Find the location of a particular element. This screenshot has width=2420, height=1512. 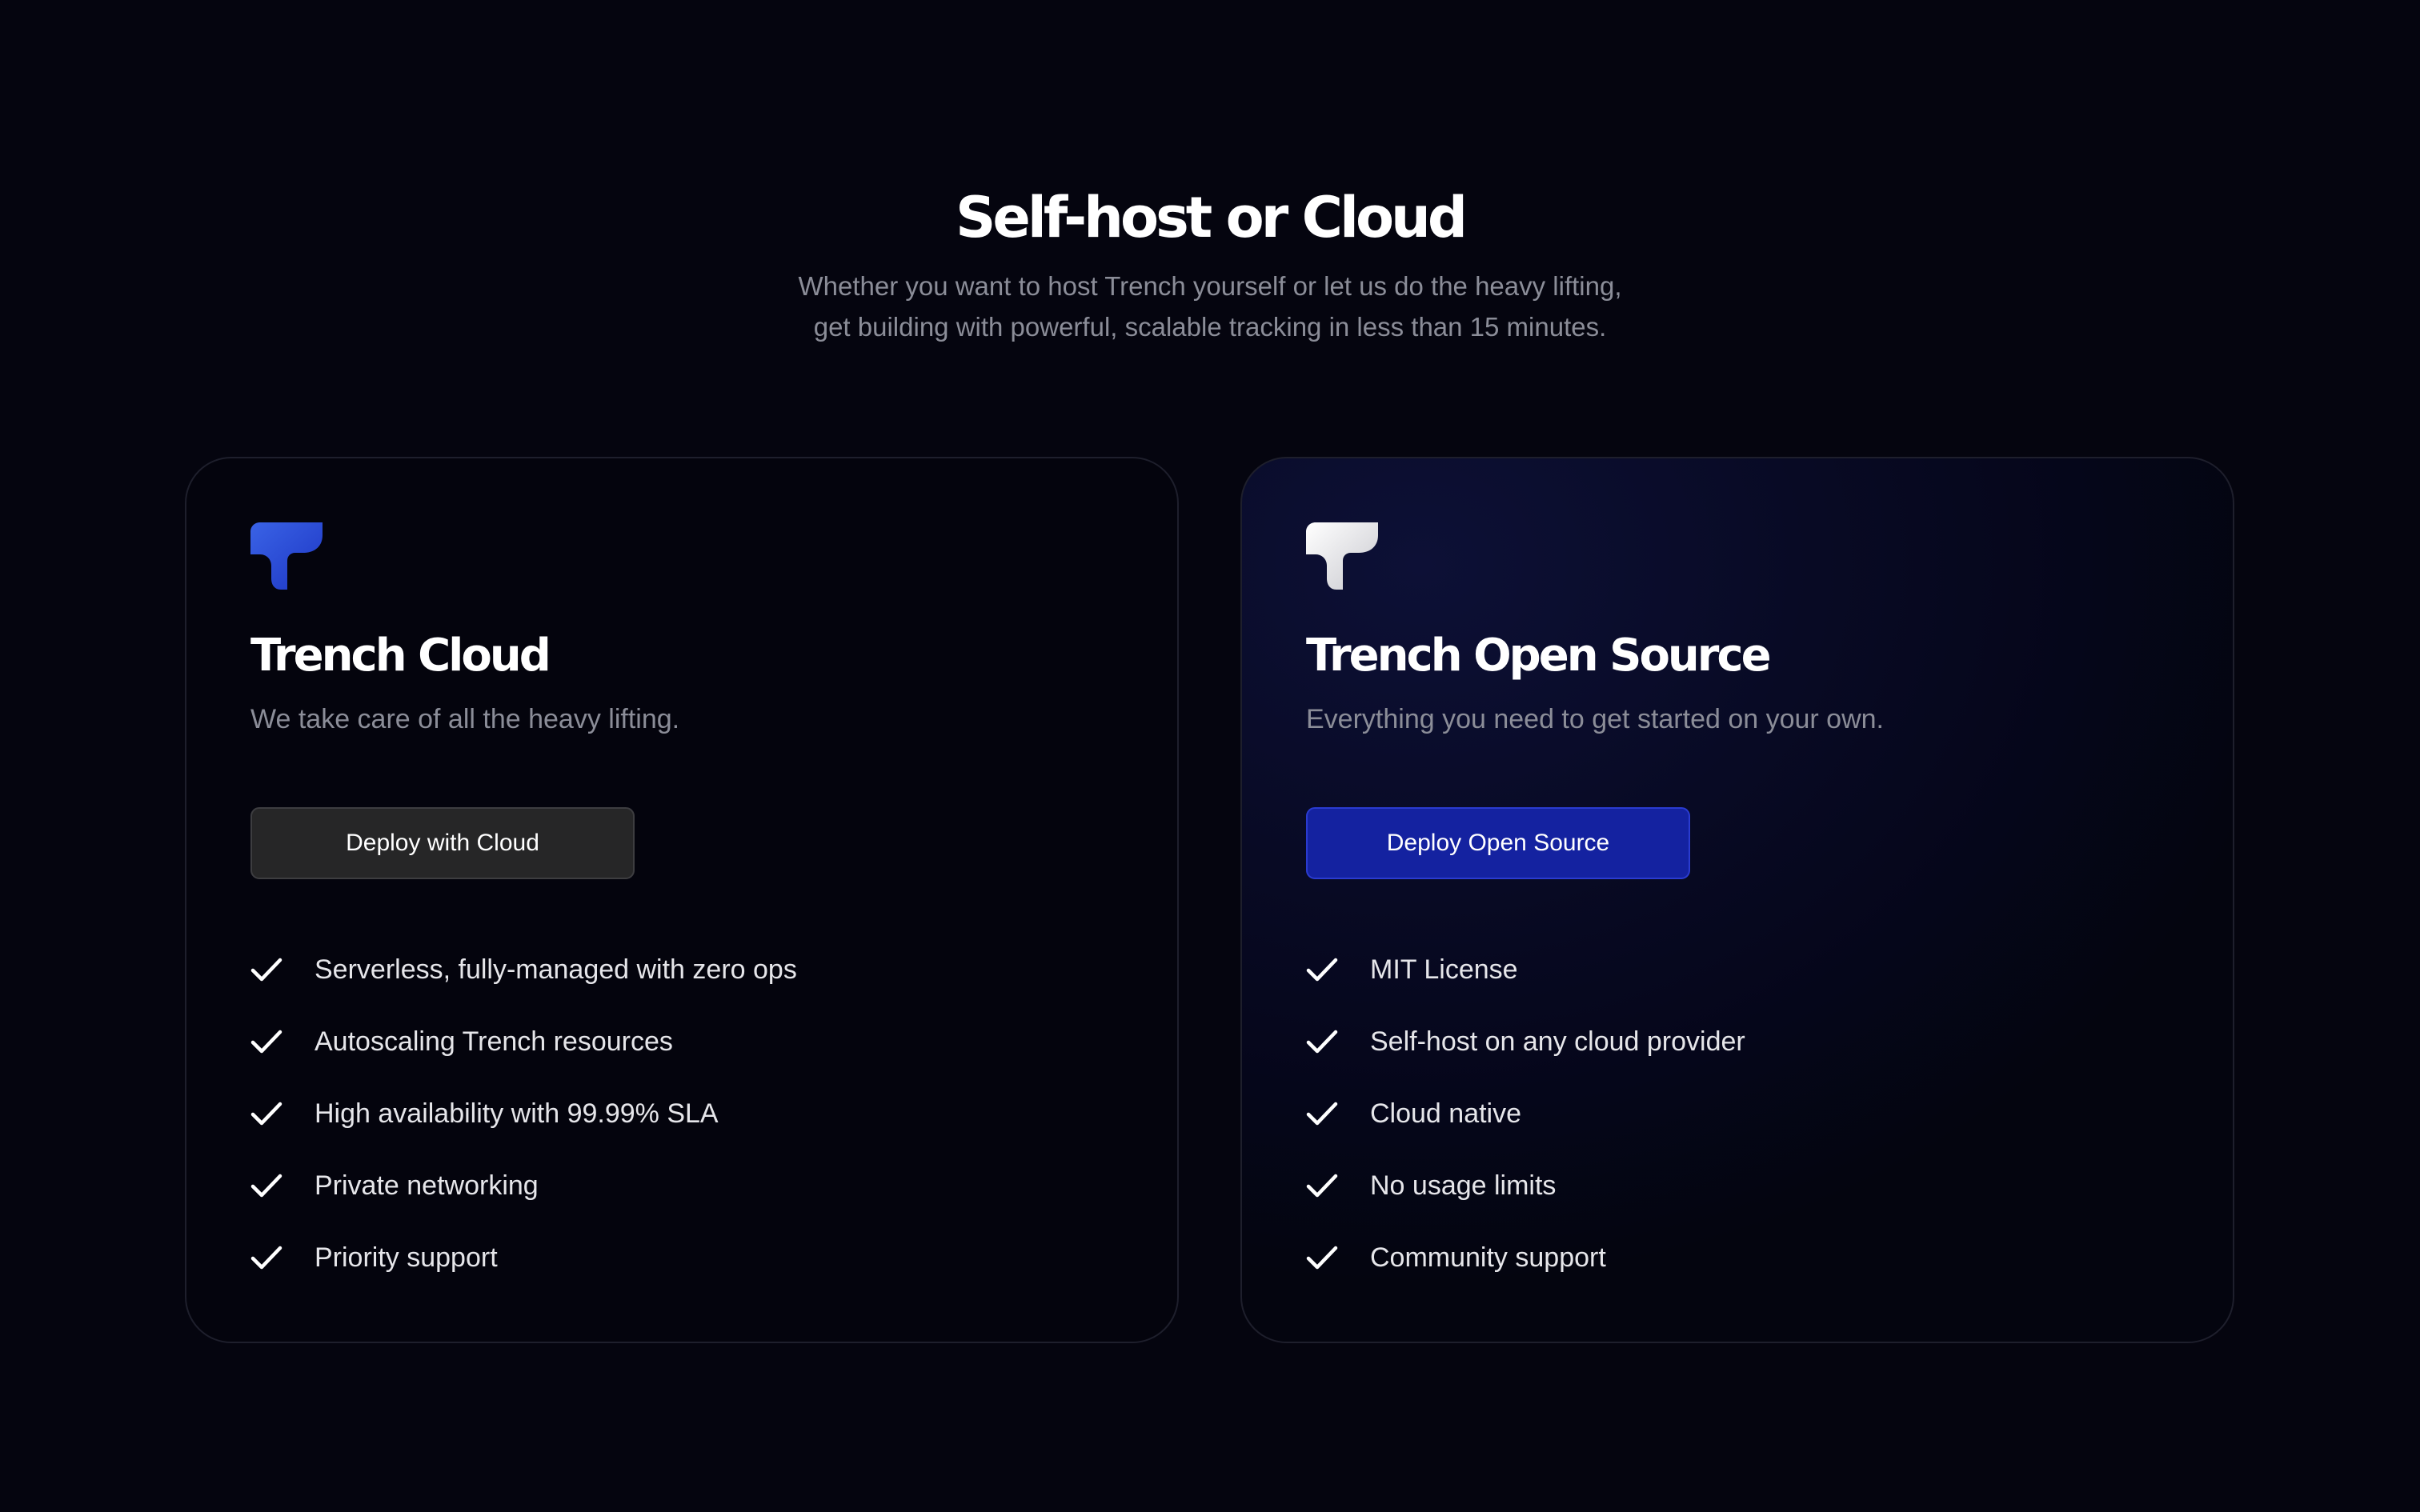

trench-open-source-logo-icon is located at coordinates (1342, 556).